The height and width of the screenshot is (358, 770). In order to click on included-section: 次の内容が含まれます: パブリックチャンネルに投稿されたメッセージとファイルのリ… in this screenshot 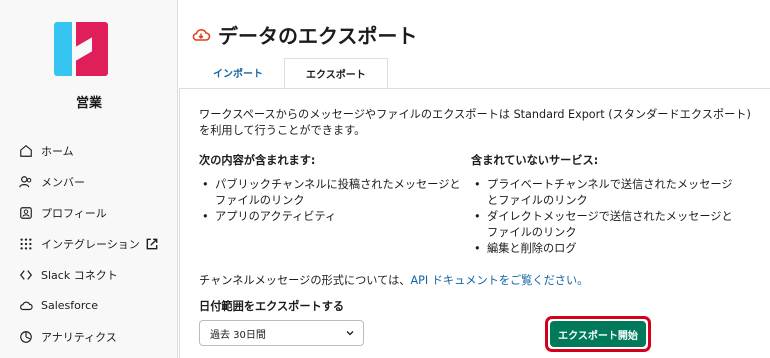, I will do `click(335, 205)`.